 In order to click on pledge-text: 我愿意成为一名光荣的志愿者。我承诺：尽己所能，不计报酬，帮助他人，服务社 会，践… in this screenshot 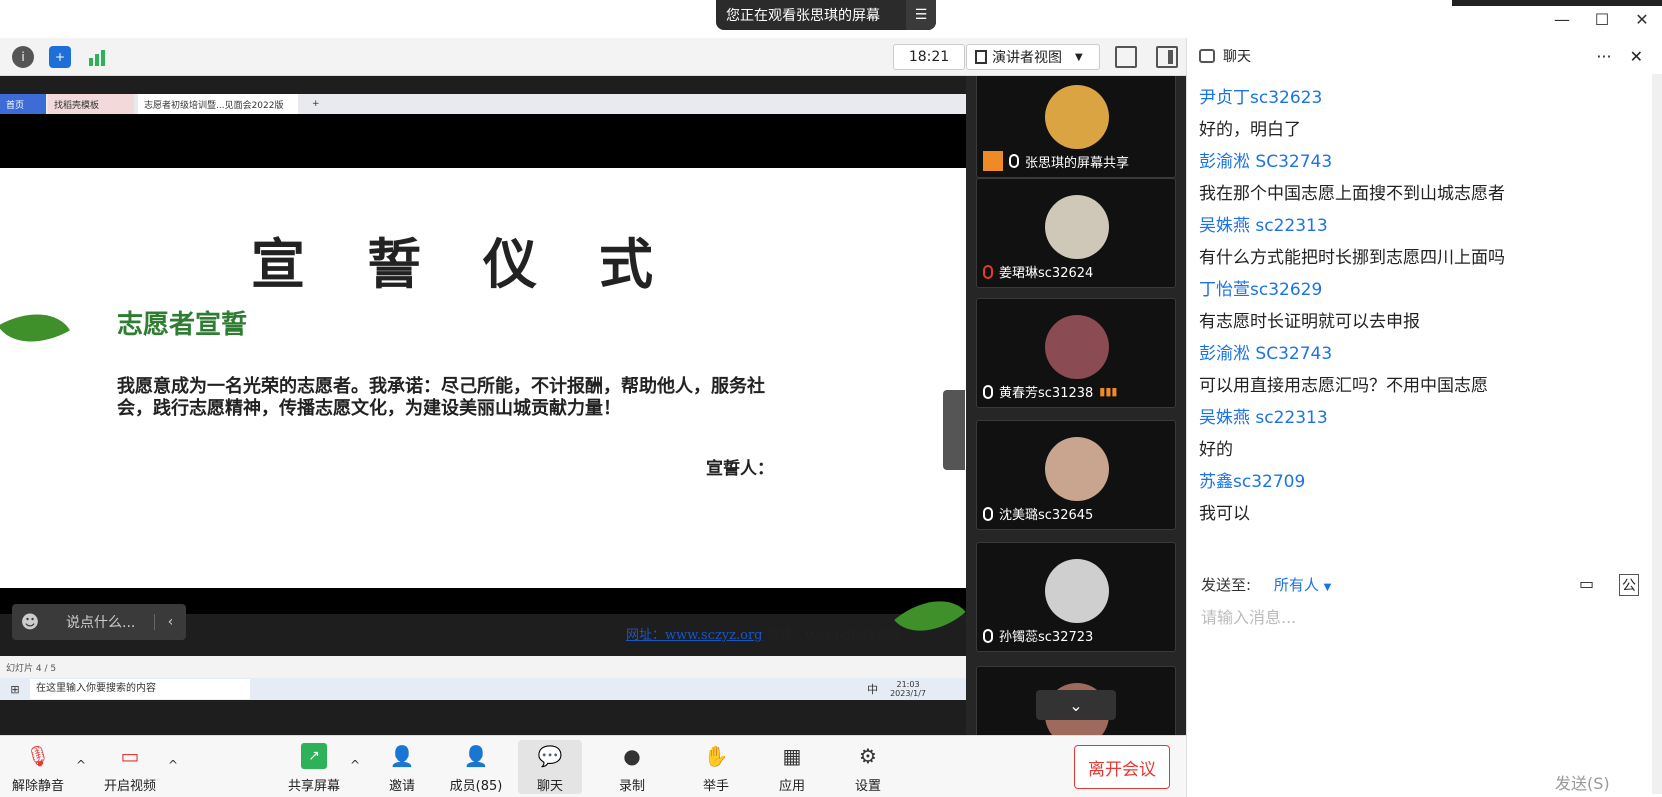, I will do `click(482, 398)`.